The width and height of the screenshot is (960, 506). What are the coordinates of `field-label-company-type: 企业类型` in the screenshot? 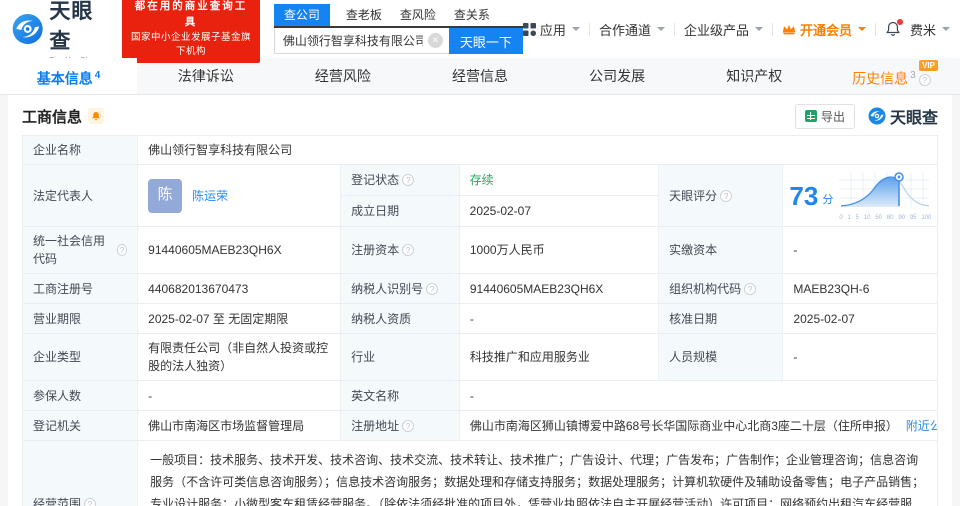 It's located at (81, 357).